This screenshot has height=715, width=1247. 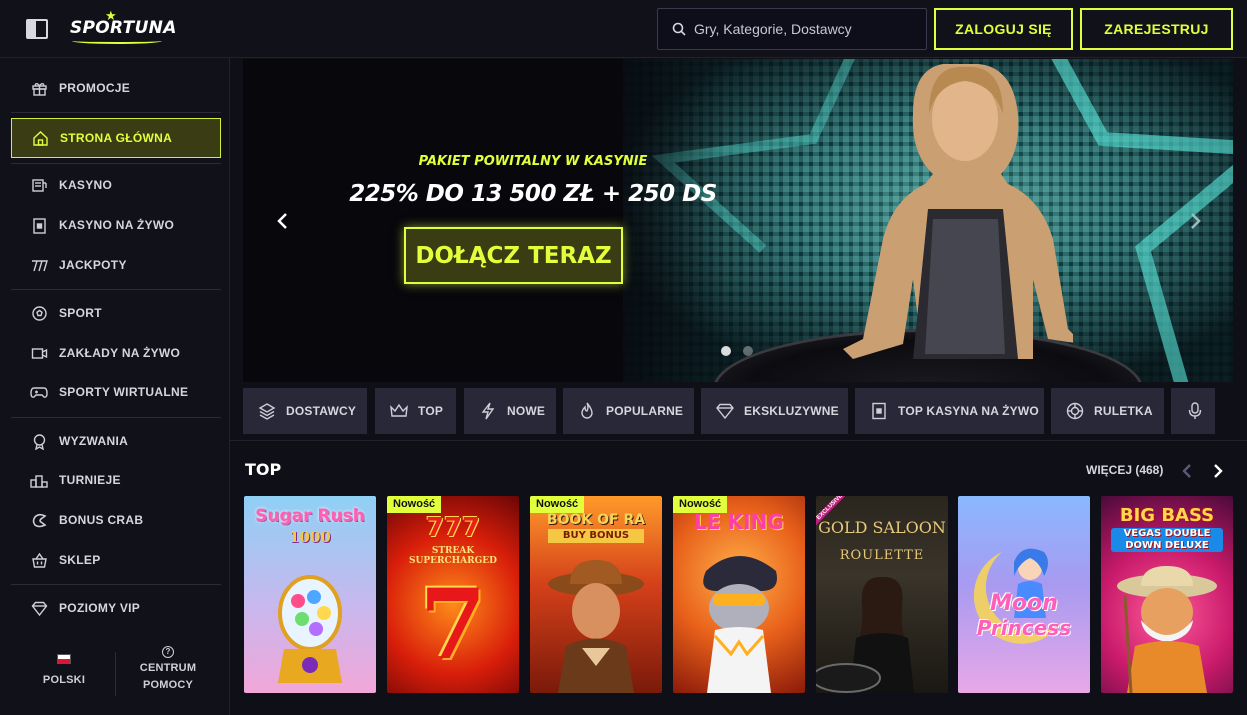 What do you see at coordinates (645, 411) in the screenshot?
I see `tab-label: POPULARNE` at bounding box center [645, 411].